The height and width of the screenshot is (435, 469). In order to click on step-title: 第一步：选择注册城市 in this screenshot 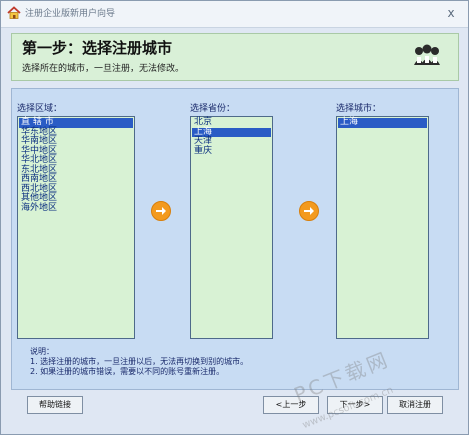, I will do `click(97, 48)`.